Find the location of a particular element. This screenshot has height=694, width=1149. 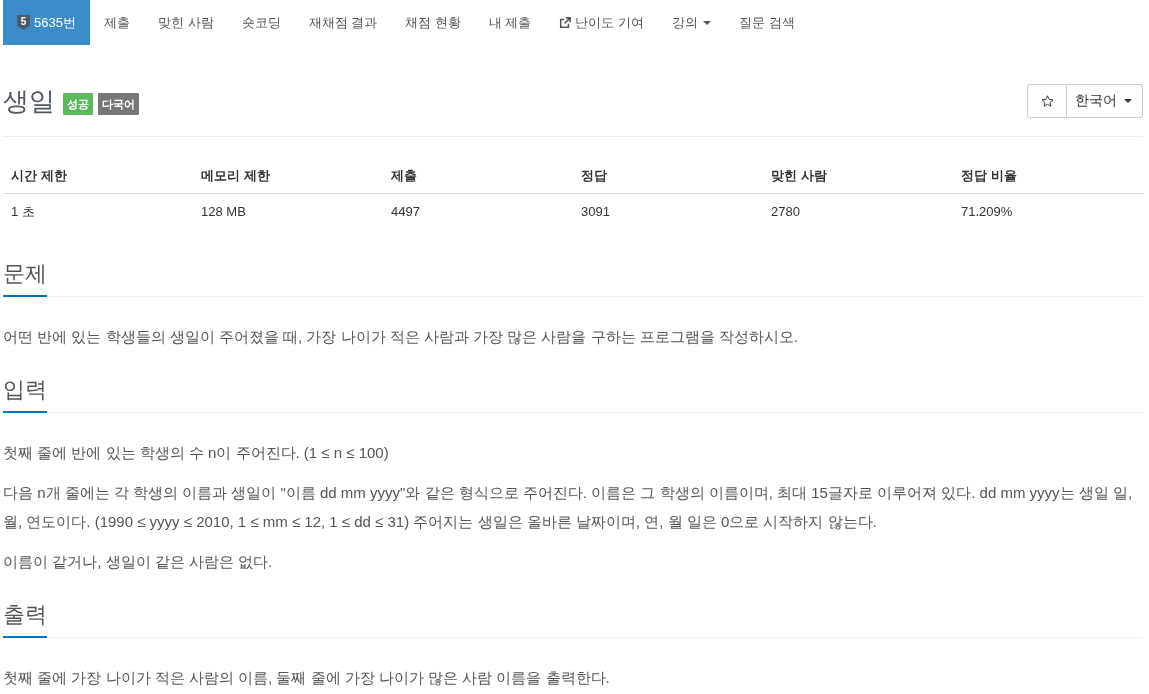

table-cell: 4497 is located at coordinates (478, 211).